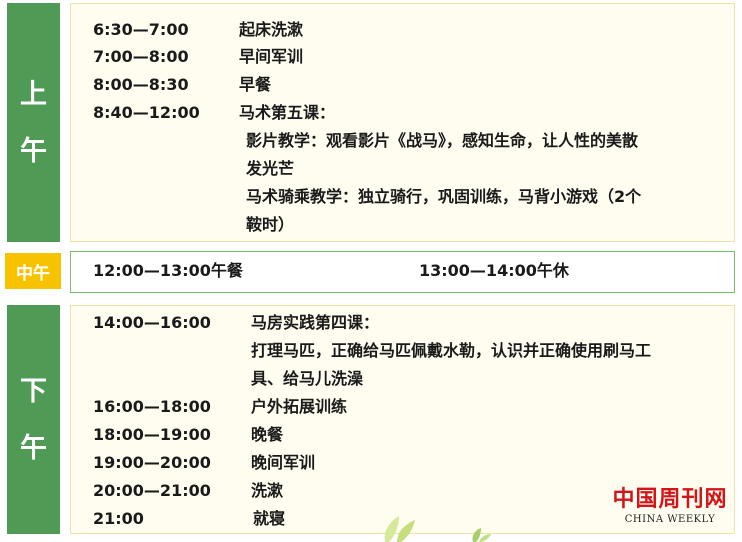 The height and width of the screenshot is (542, 742). Describe the element at coordinates (33, 391) in the screenshot. I see `afternoon-label-char-1: 下` at that location.